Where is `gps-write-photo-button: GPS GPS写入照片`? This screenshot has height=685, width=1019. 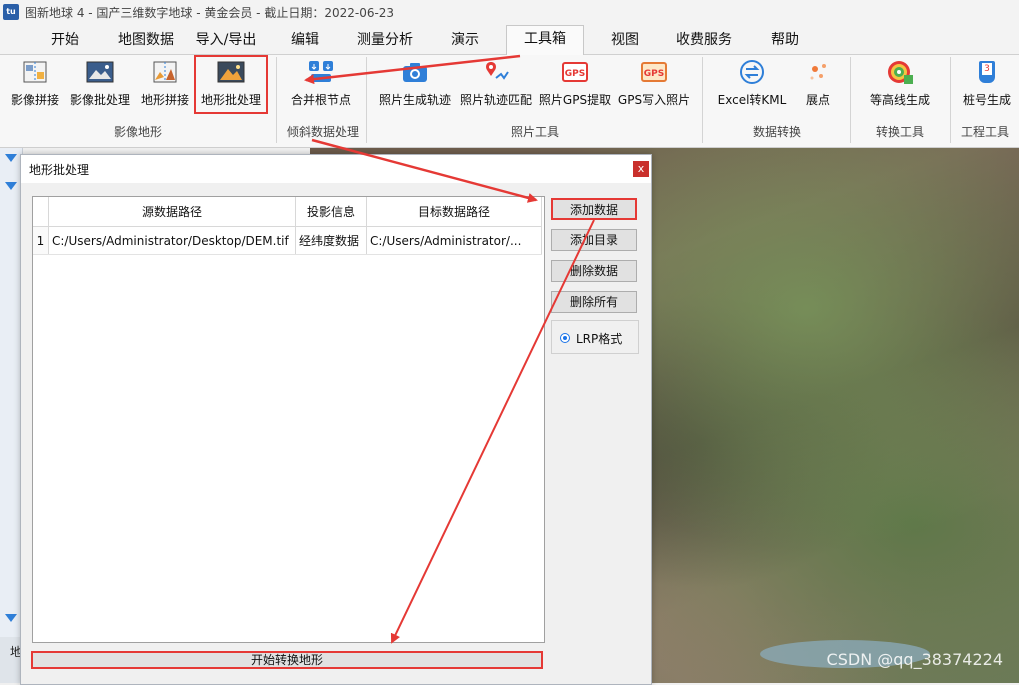
gps-write-photo-button: GPS GPS写入照片 is located at coordinates (654, 83).